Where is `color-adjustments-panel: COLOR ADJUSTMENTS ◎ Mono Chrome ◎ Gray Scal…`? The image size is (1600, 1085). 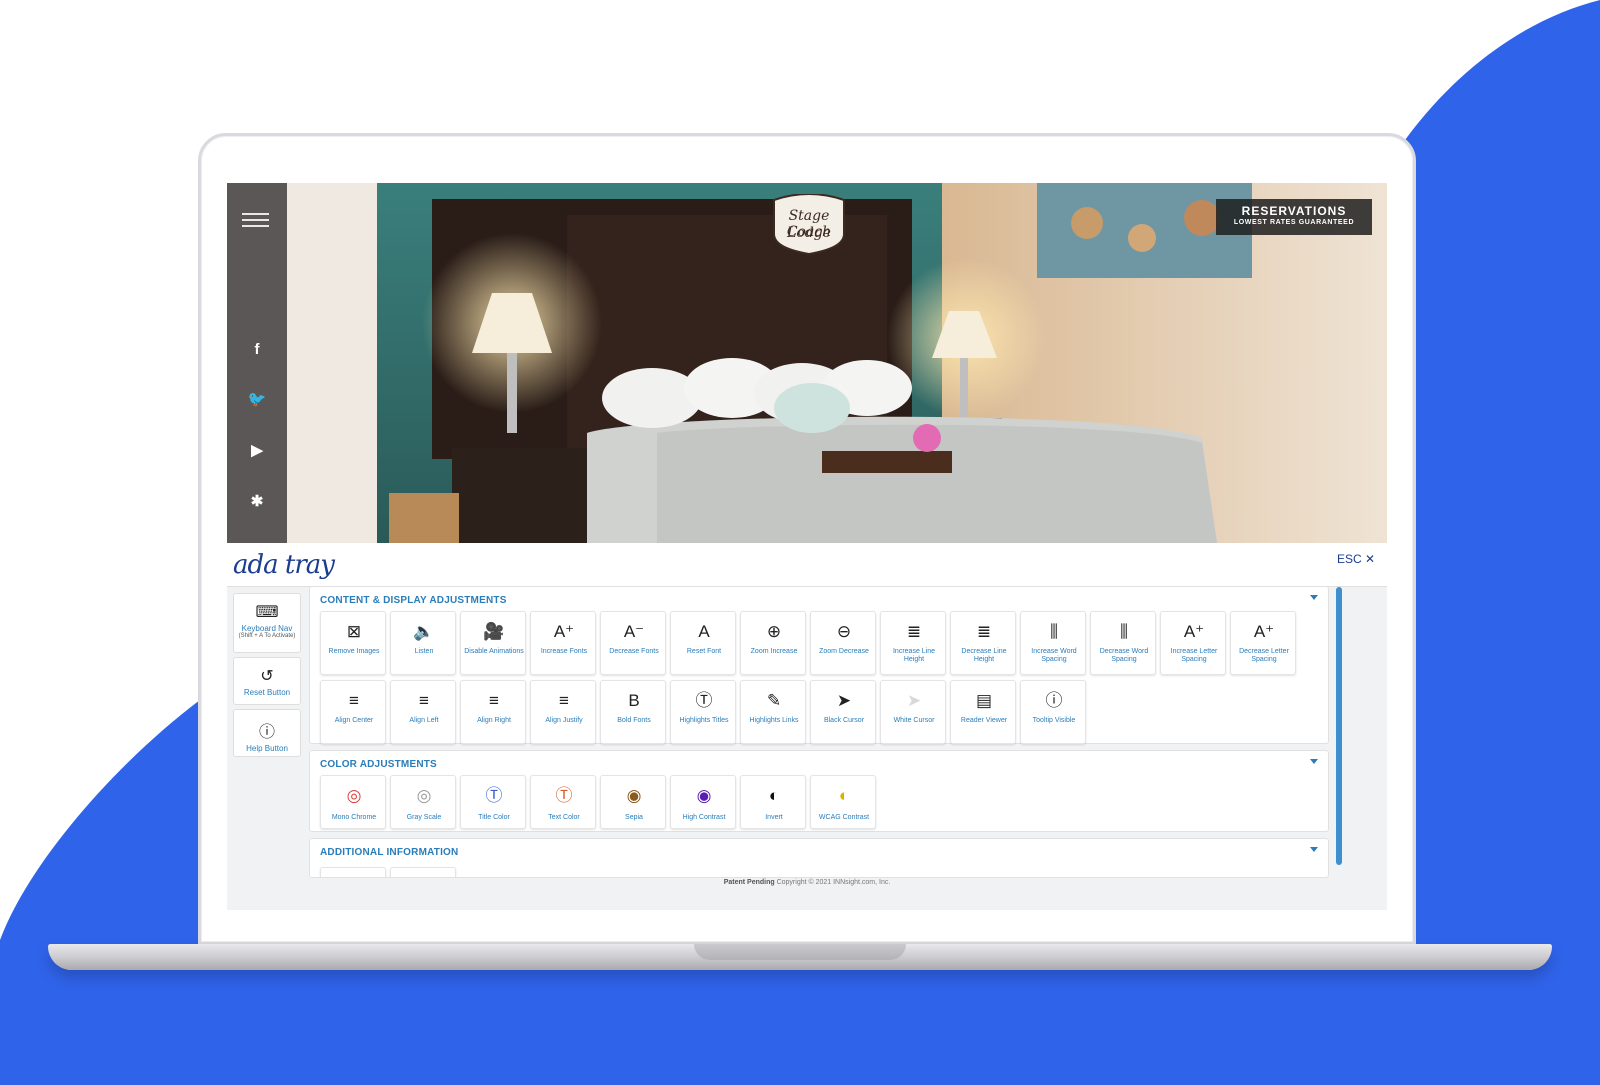
color-adjustments-panel: COLOR ADJUSTMENTS ◎ Mono Chrome ◎ Gray Scal… is located at coordinates (819, 791).